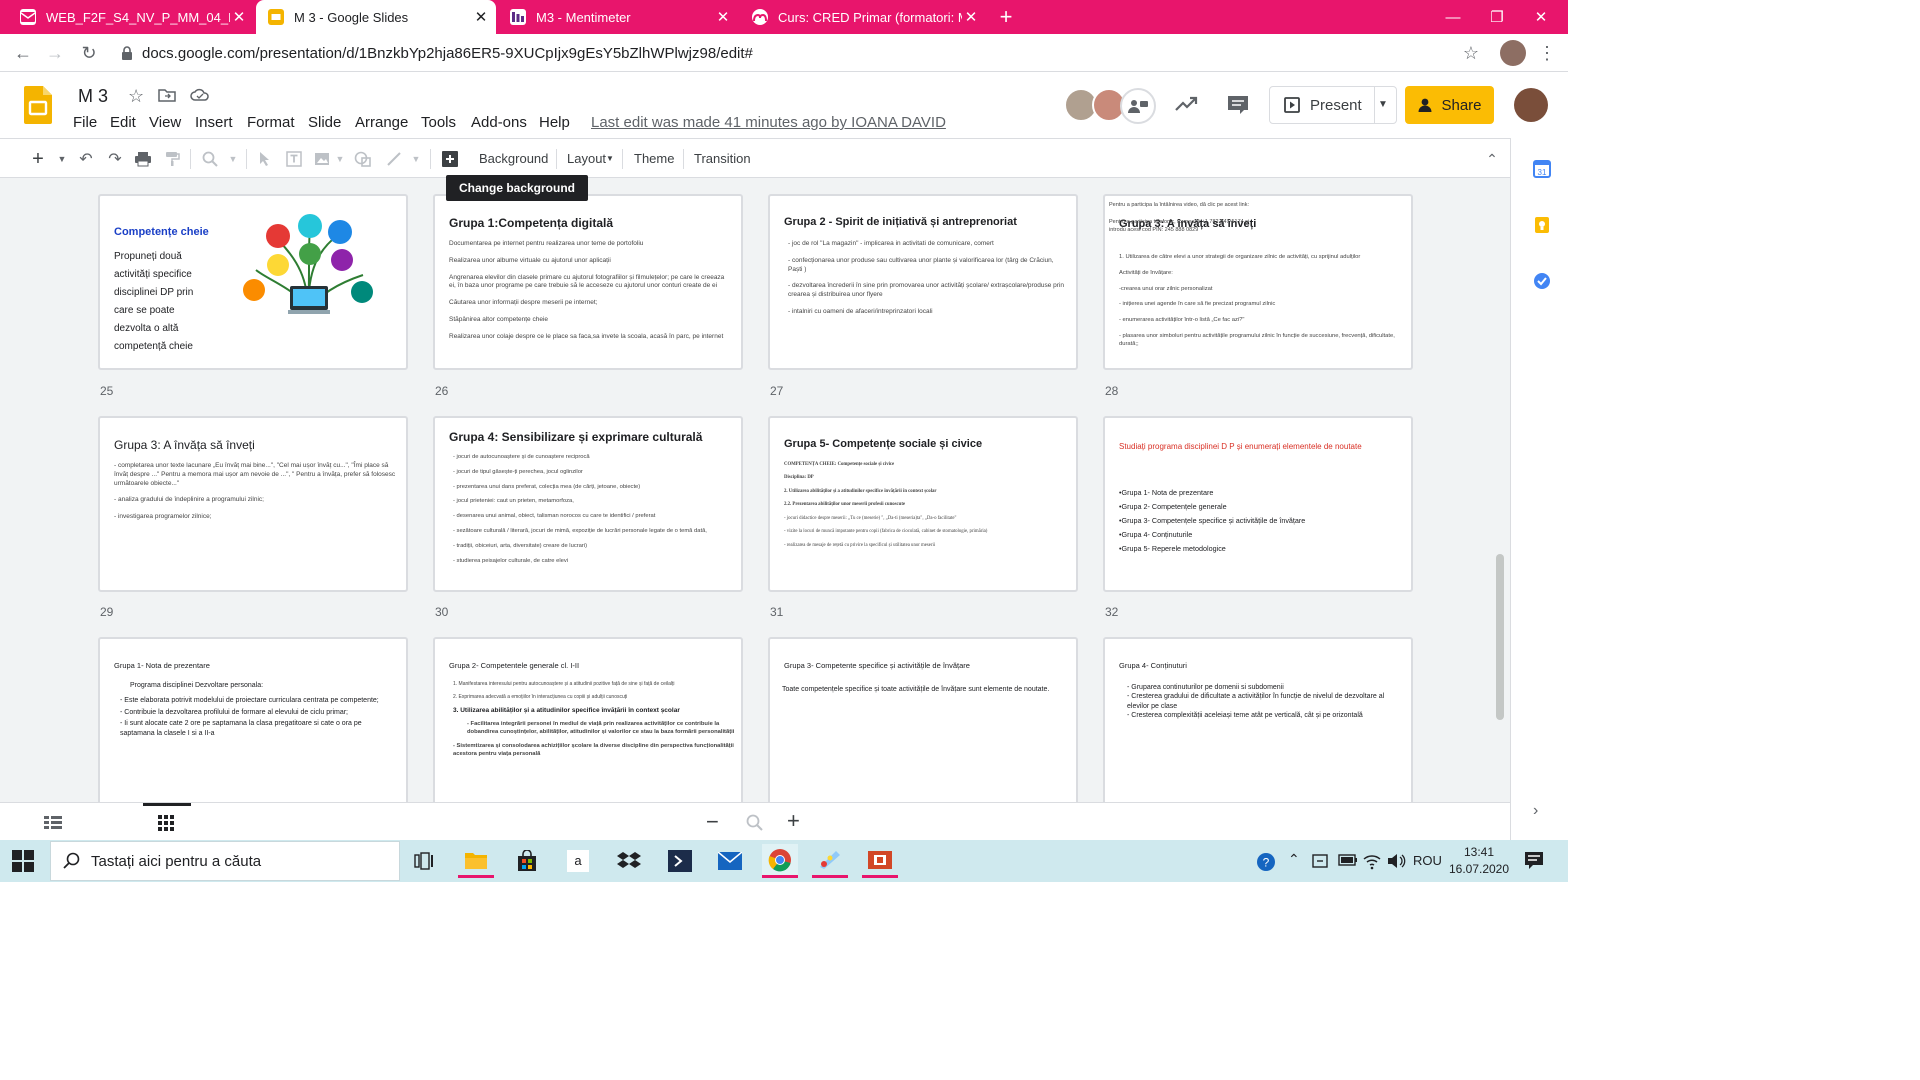 Image resolution: width=1920 pixels, height=1080 pixels. What do you see at coordinates (165, 122) in the screenshot?
I see `menu-view: View` at bounding box center [165, 122].